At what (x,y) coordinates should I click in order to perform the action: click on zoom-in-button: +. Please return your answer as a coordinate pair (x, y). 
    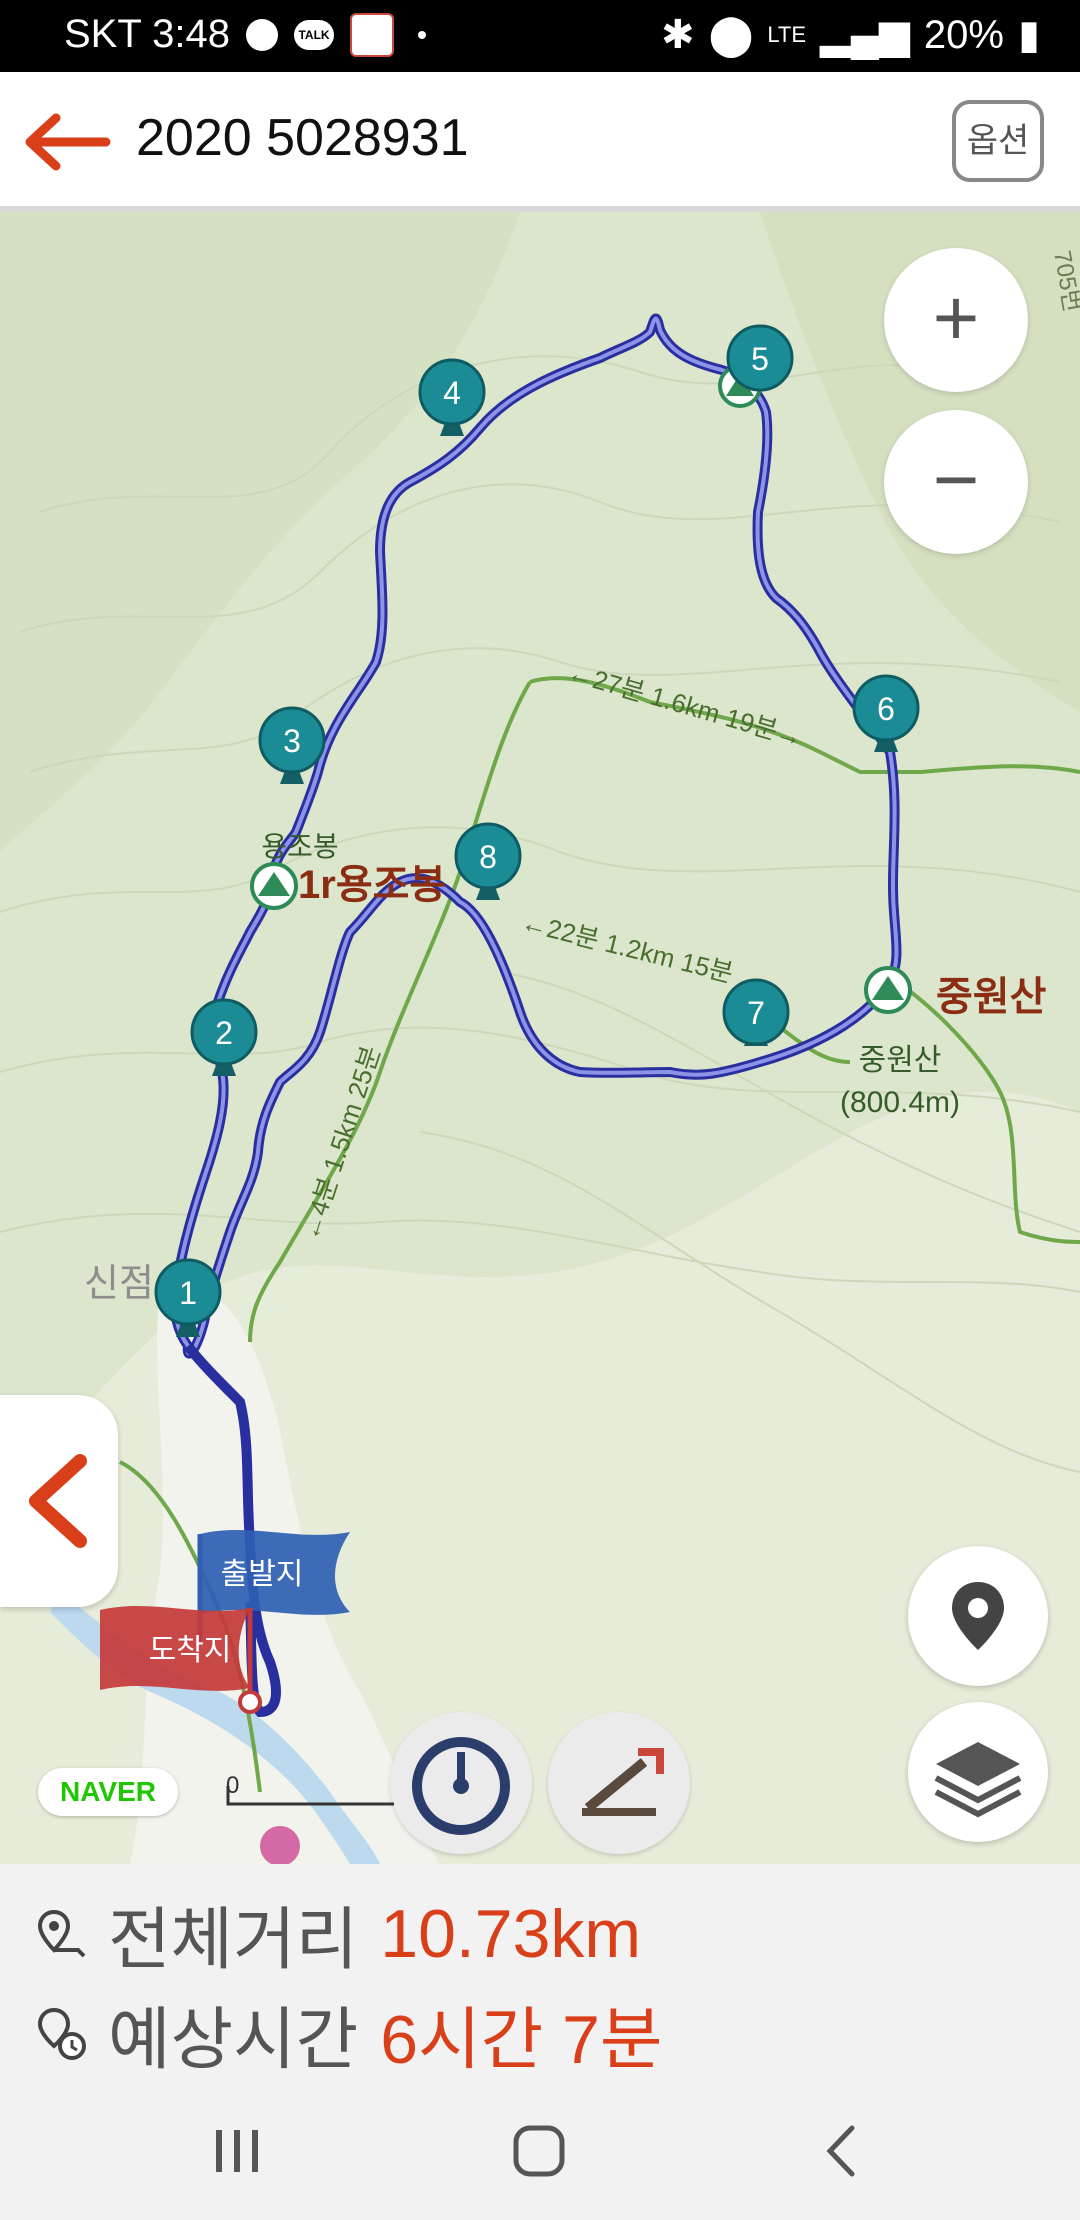
    Looking at the image, I should click on (956, 320).